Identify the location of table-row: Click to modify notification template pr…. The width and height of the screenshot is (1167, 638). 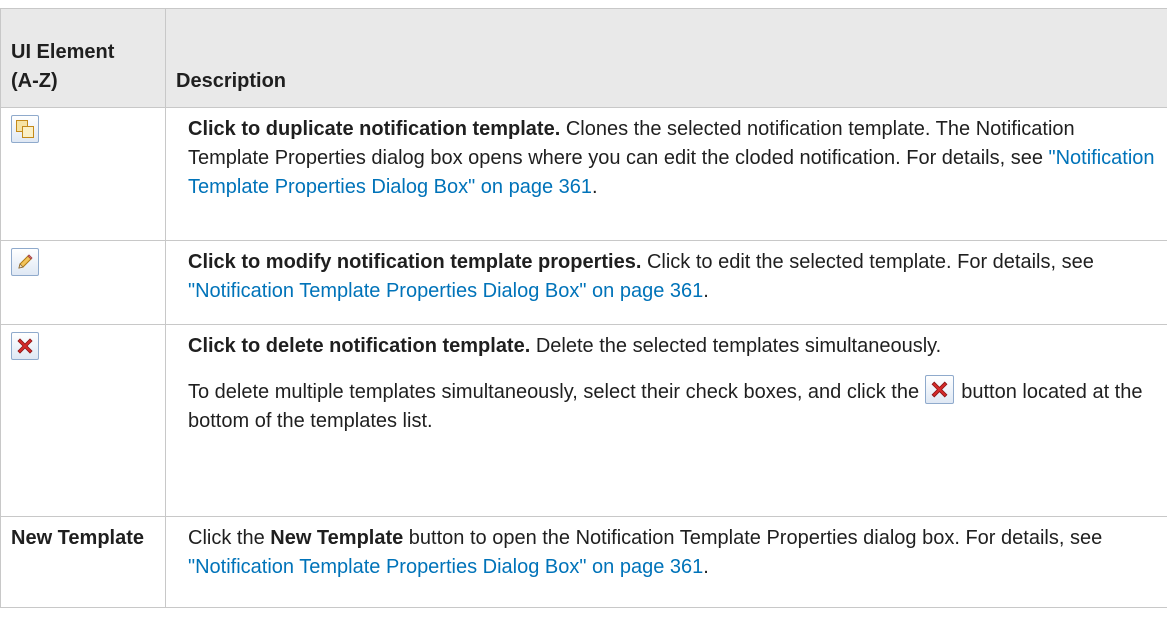
(583, 282).